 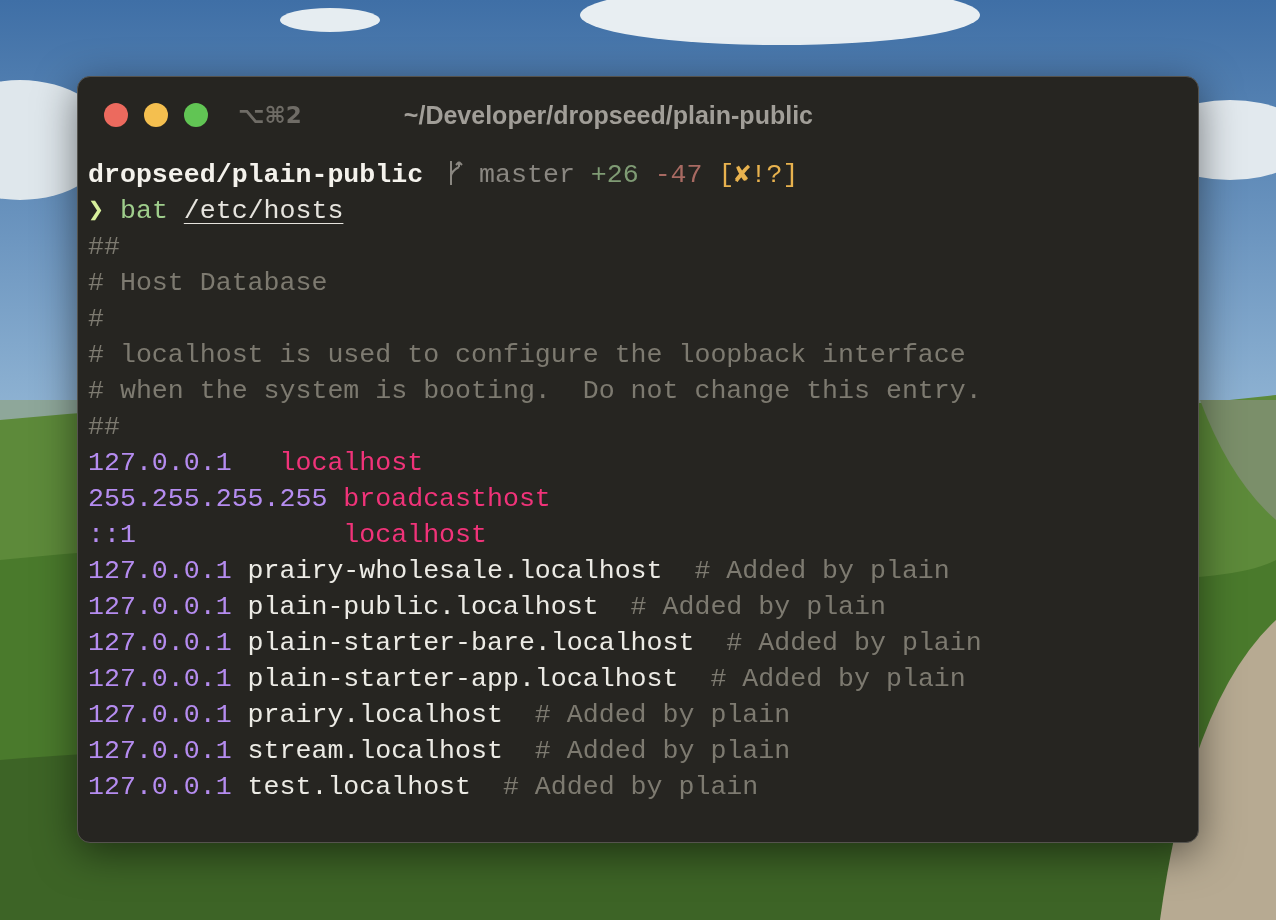 What do you see at coordinates (758, 175) in the screenshot?
I see `git-status: [✘!?]` at bounding box center [758, 175].